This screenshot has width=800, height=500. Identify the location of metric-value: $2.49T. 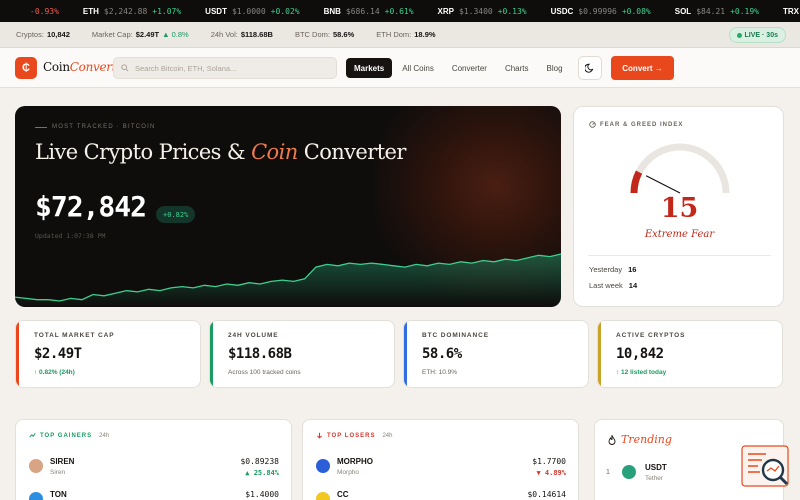
(58, 354).